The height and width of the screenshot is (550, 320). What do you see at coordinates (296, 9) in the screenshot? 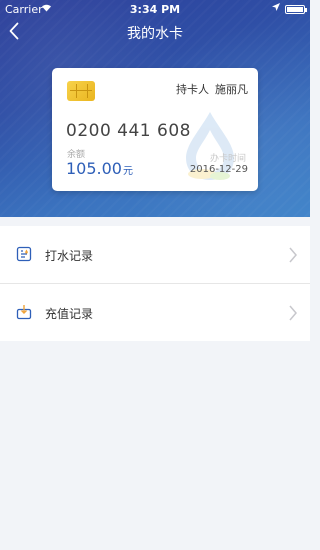
I see `battery-icon` at bounding box center [296, 9].